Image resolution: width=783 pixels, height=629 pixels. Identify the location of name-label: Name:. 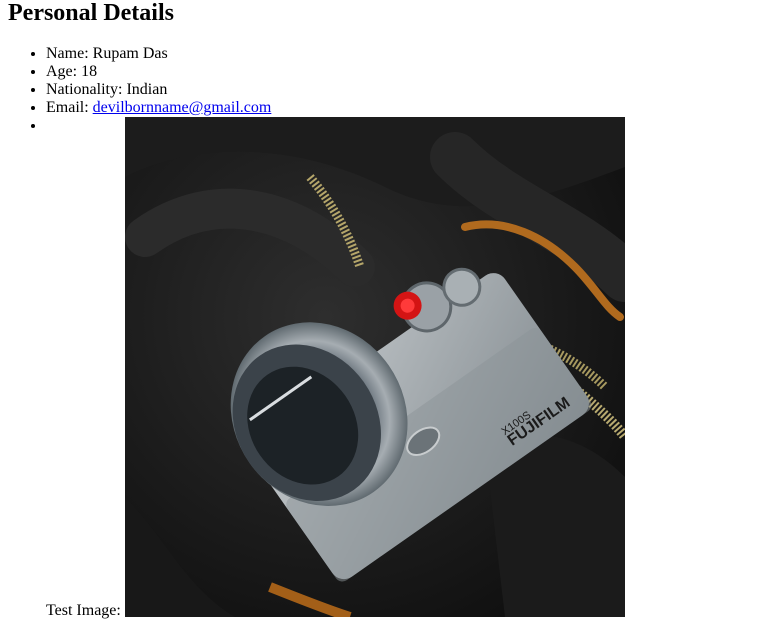
(67, 53).